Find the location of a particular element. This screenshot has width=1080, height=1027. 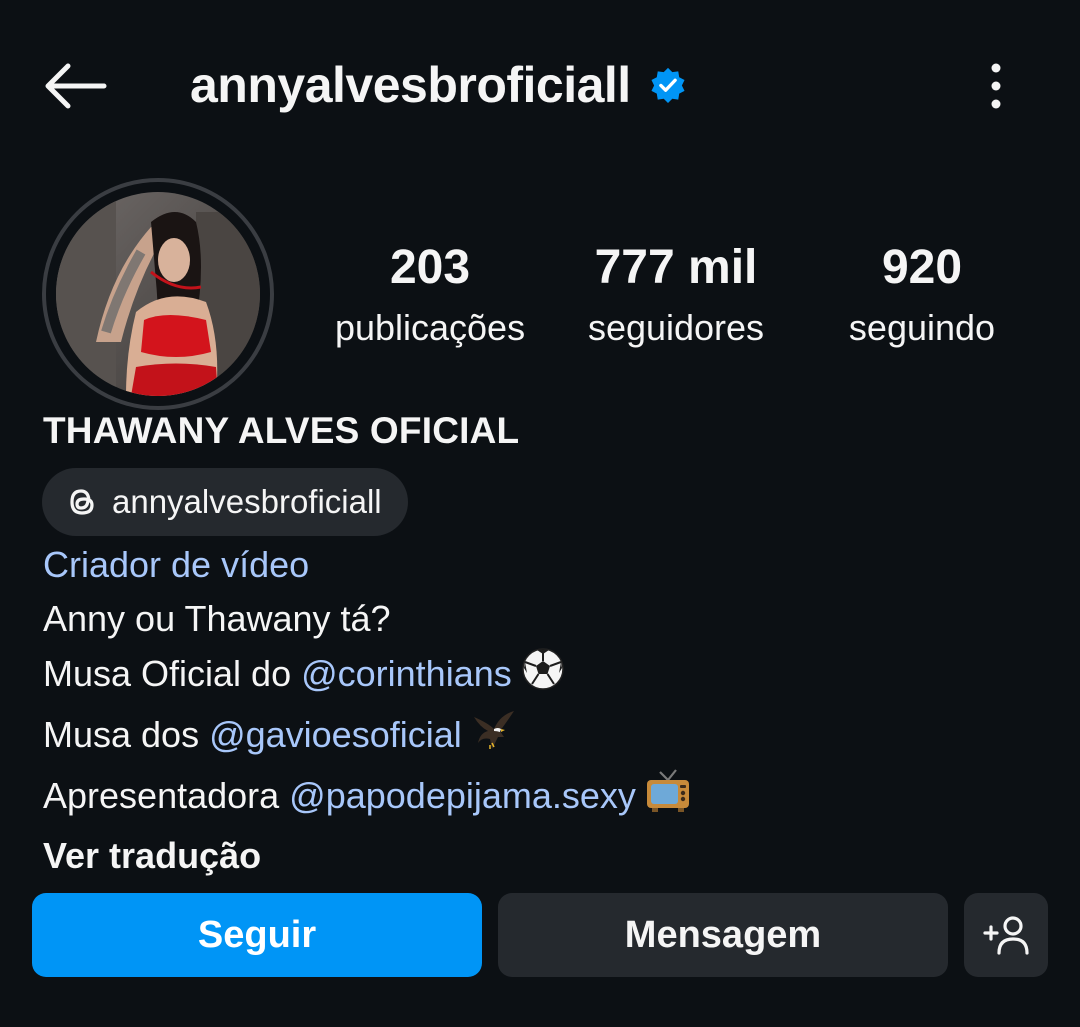

follow-button: Seguir is located at coordinates (257, 935).